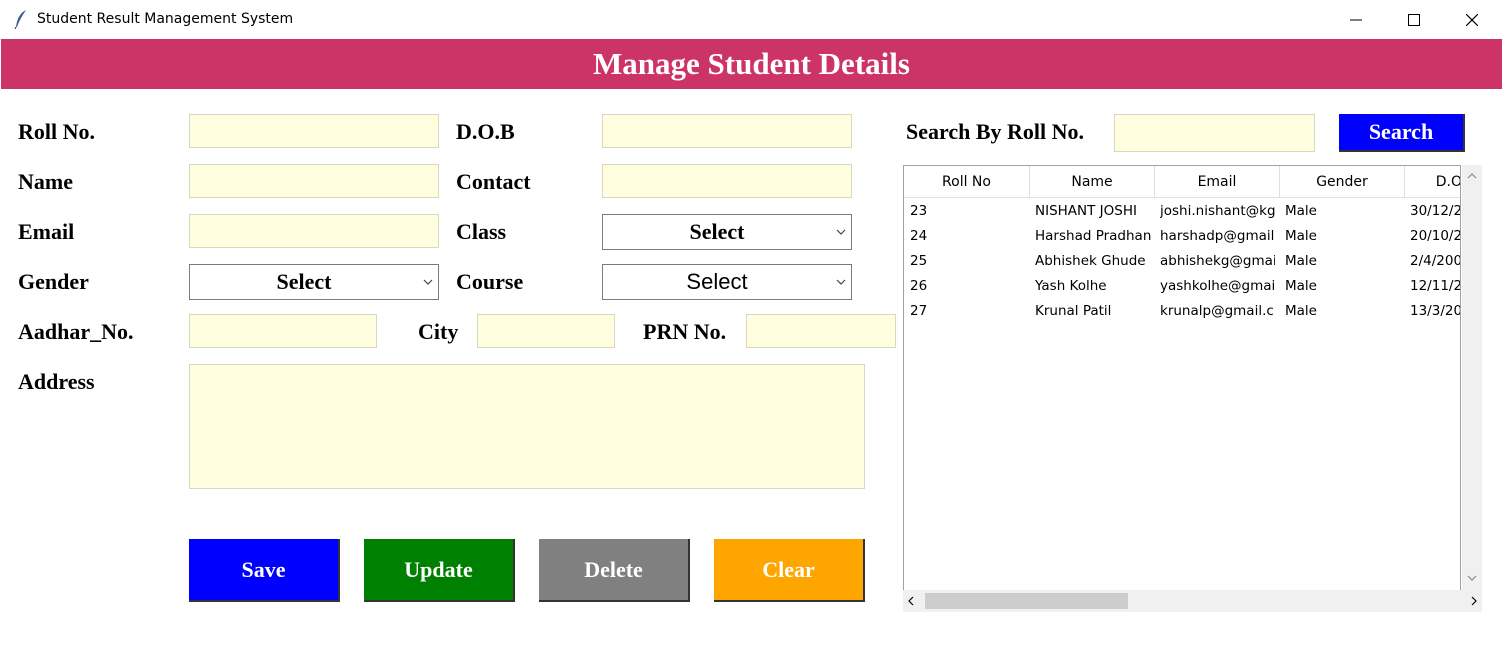 This screenshot has height=663, width=1503. What do you see at coordinates (1217, 260) in the screenshot?
I see `table-cell: abhishekg@gmai` at bounding box center [1217, 260].